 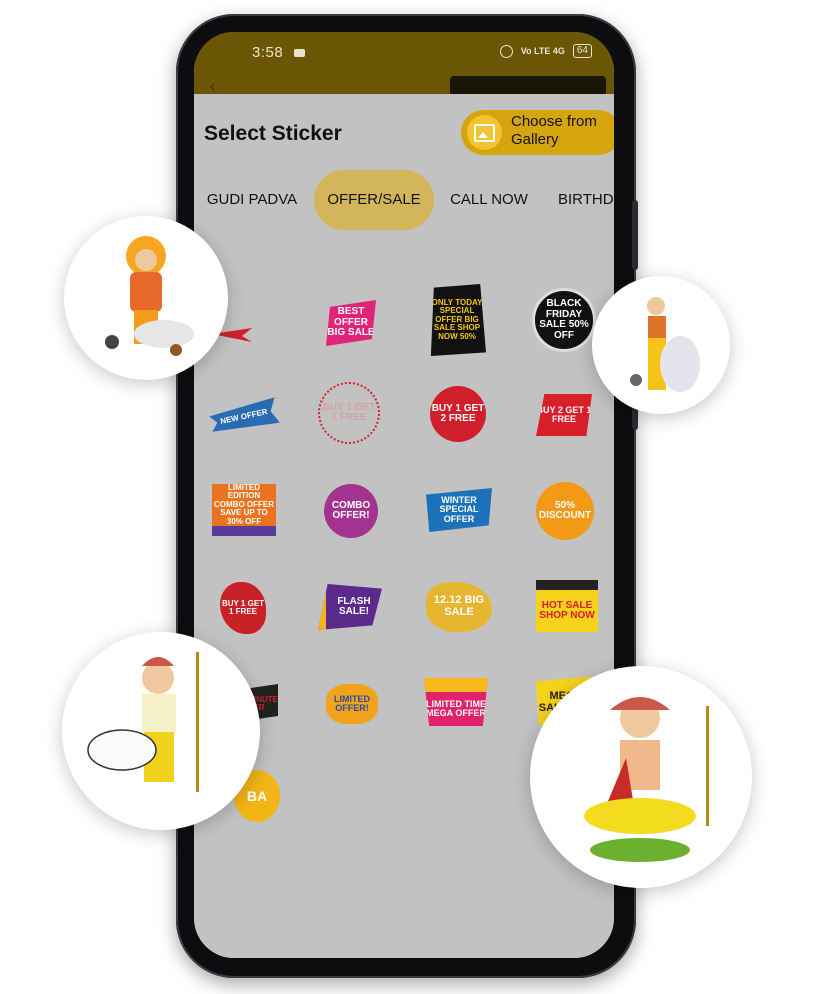 What do you see at coordinates (489, 200) in the screenshot?
I see `tab-call-now: CALL NOW` at bounding box center [489, 200].